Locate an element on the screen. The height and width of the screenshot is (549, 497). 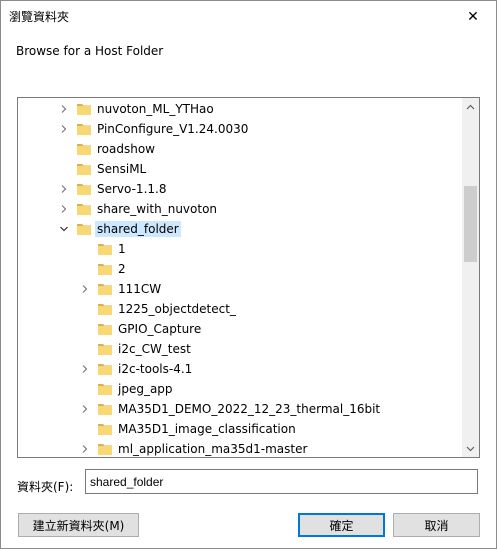
tree-item: 1 is located at coordinates (239, 249).